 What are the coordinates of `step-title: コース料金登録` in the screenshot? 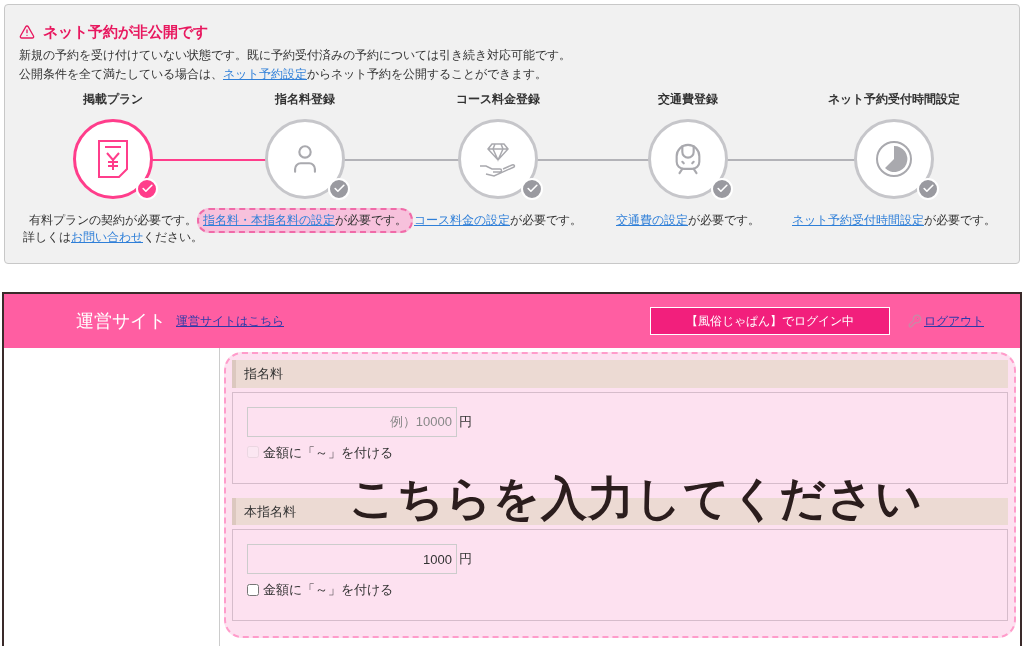 It's located at (498, 99).